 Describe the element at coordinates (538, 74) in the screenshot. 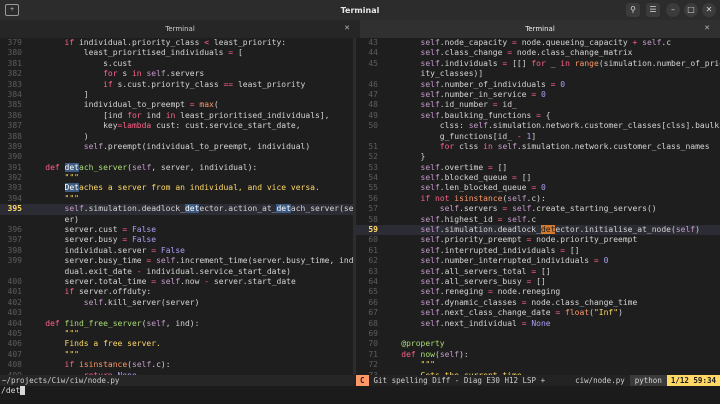

I see `code-line: ity_classes)]` at that location.